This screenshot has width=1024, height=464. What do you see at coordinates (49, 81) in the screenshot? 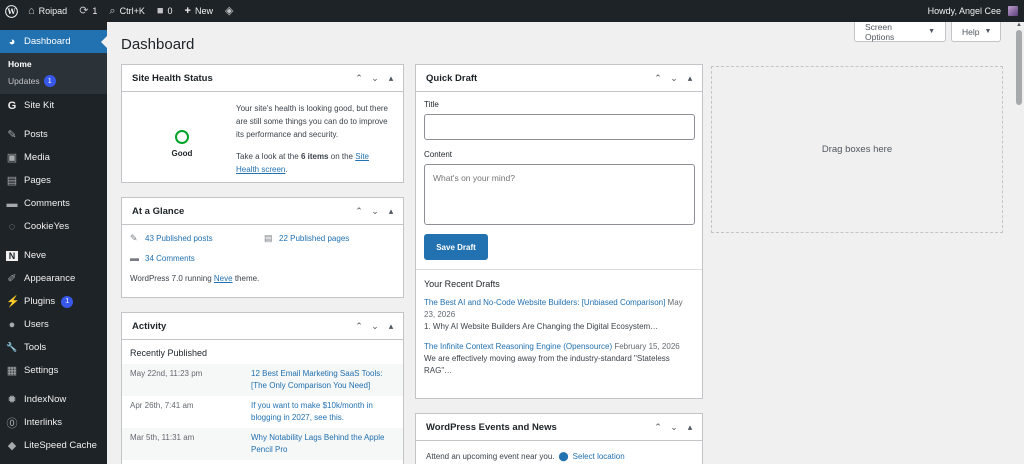
I see `updates-badge: 1` at bounding box center [49, 81].